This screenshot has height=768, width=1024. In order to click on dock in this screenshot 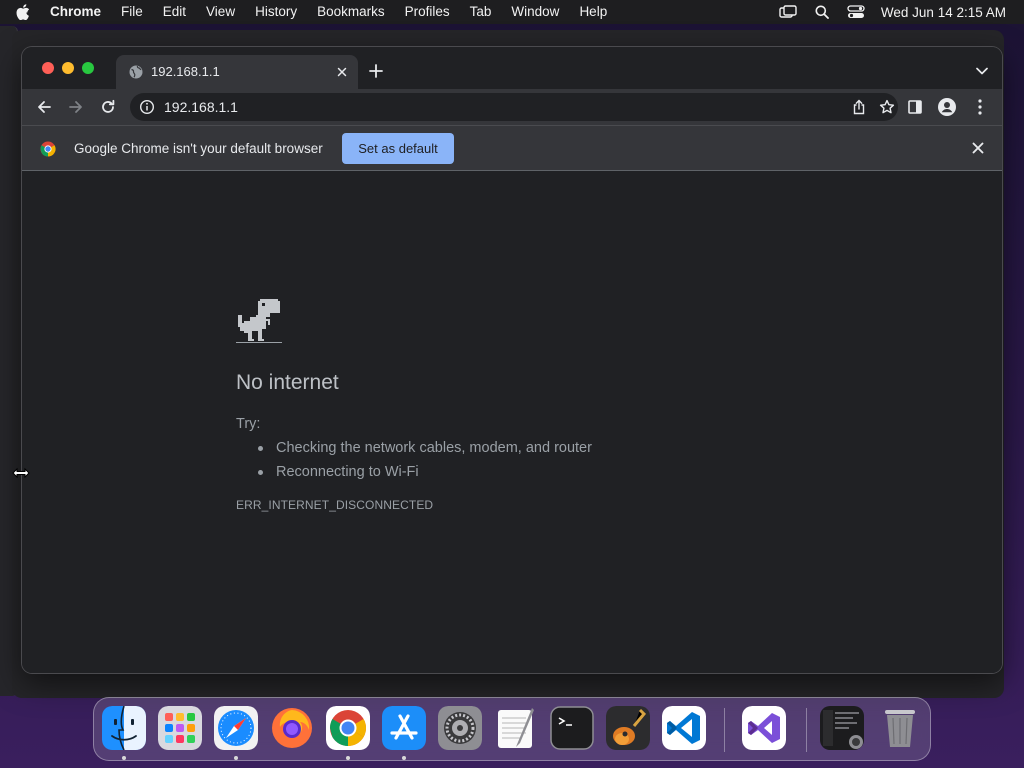, I will do `click(512, 729)`.